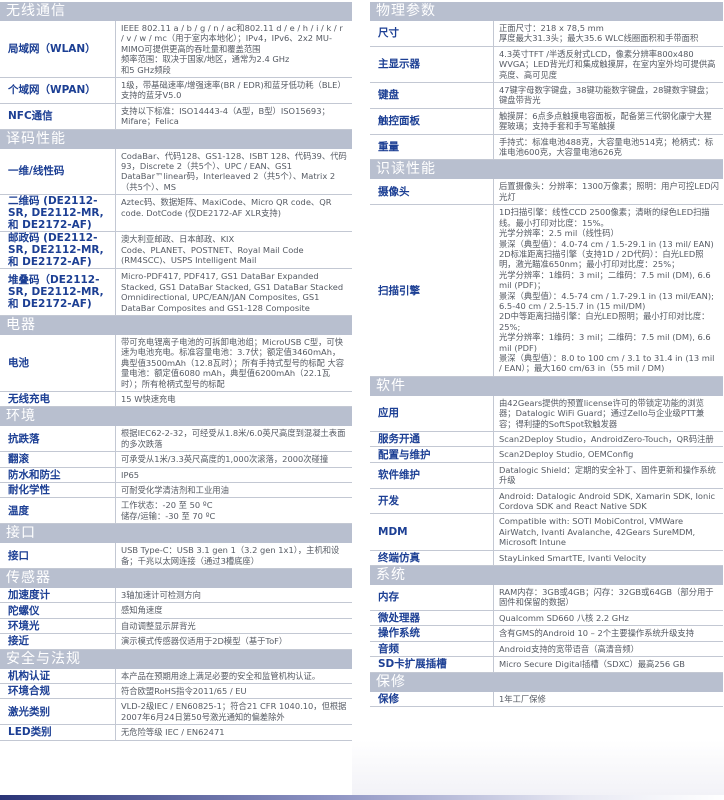 The image size is (724, 800). What do you see at coordinates (432, 664) in the screenshot?
I see `spec-label: SD卡扩展插槽` at bounding box center [432, 664].